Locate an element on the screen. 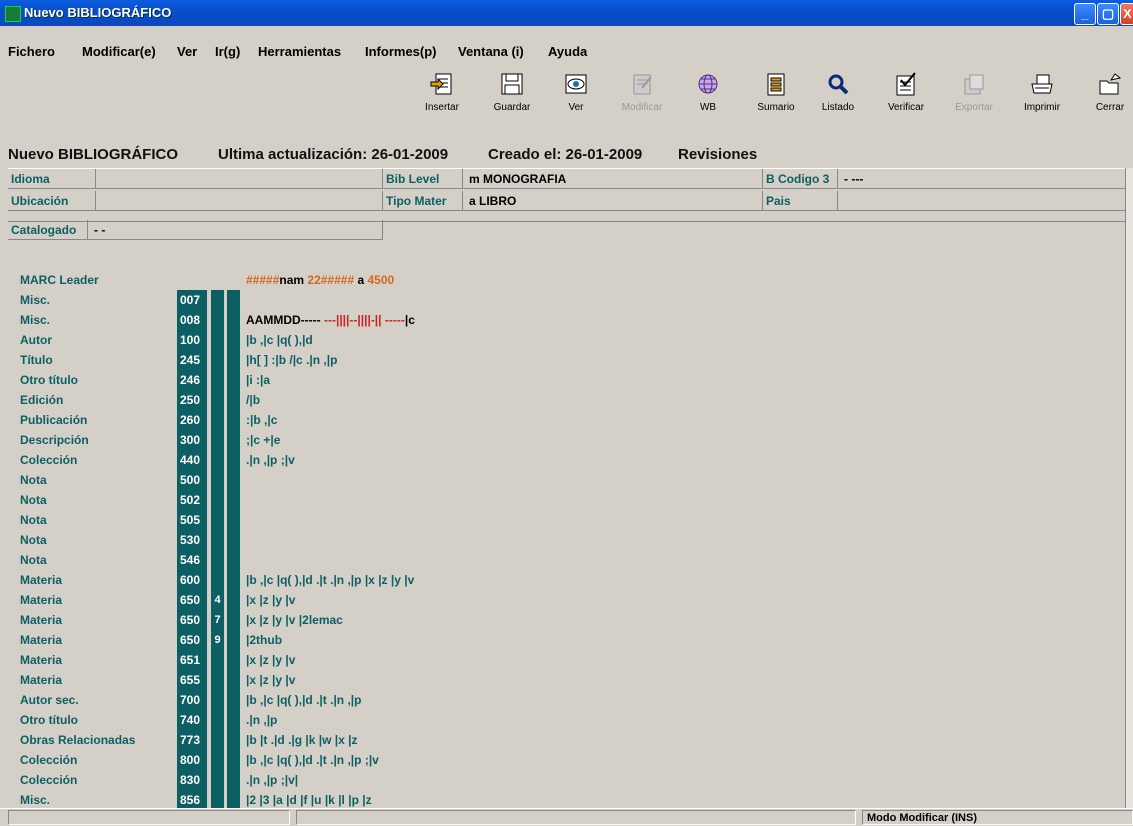  marc-field-value: .|n ,|p ;|v is located at coordinates (270, 460).